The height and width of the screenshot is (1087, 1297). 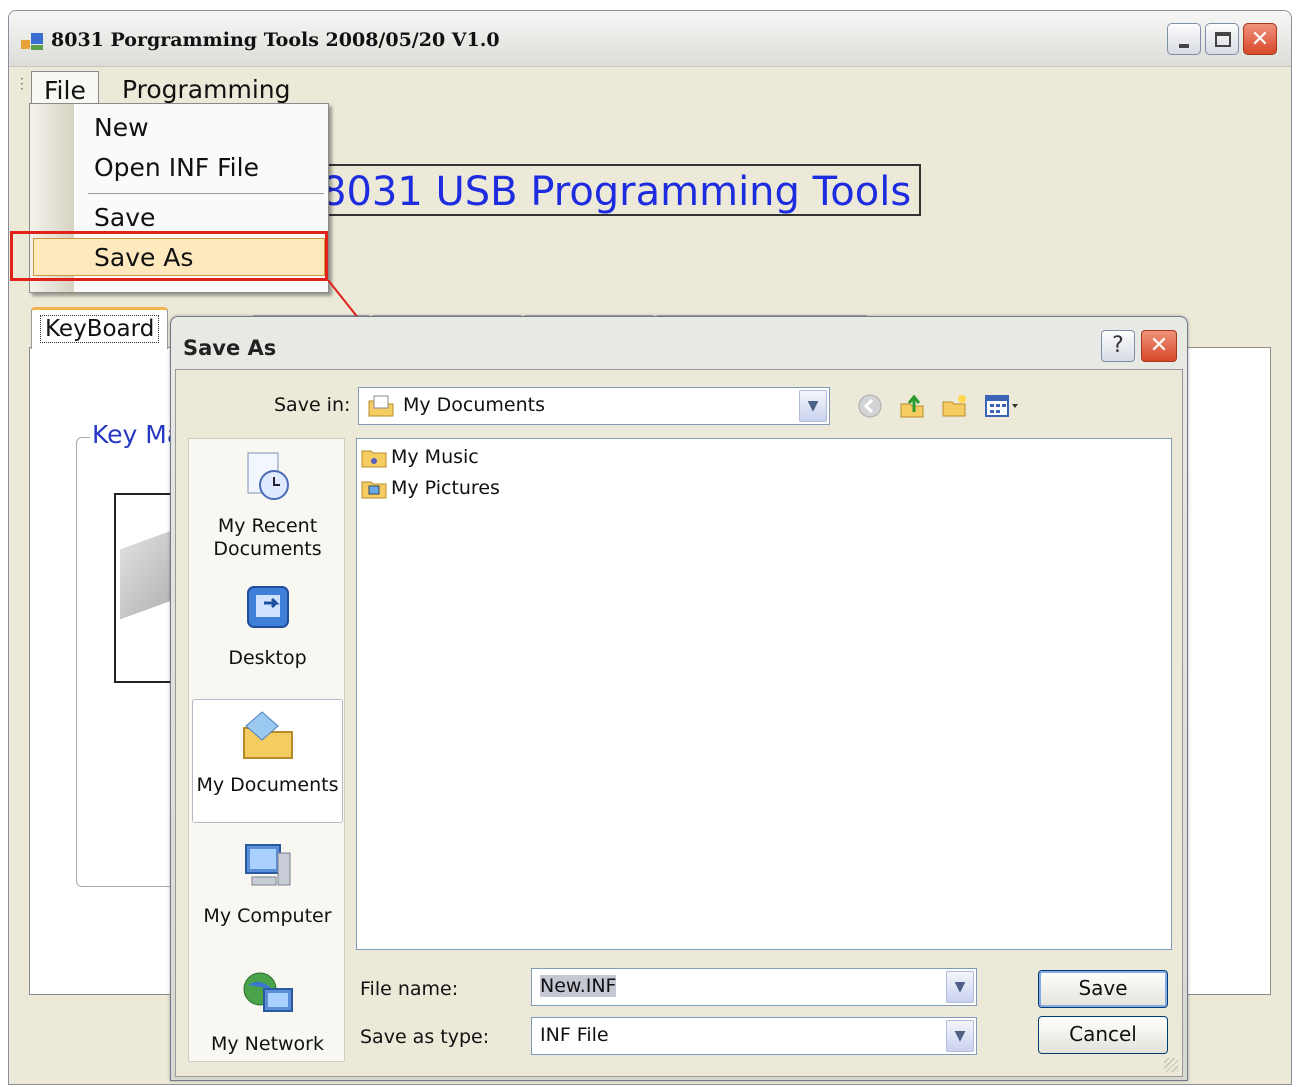 I want to click on place-recent-documents: My Recent Documents, so click(x=267, y=505).